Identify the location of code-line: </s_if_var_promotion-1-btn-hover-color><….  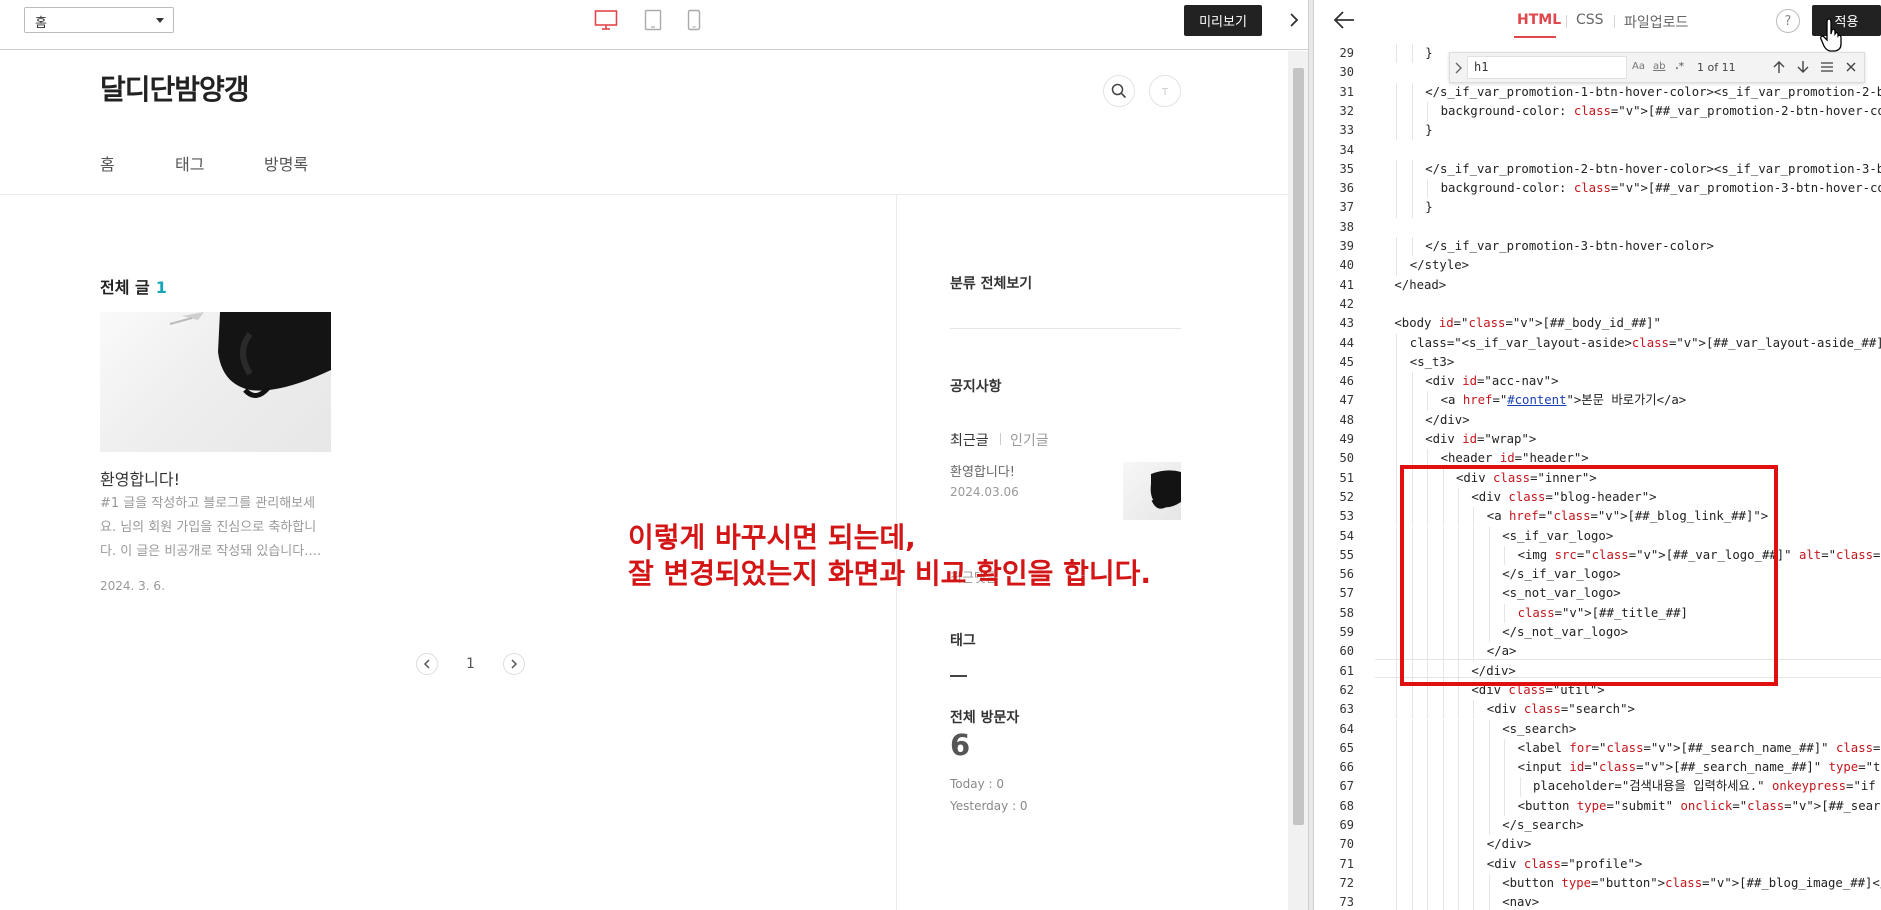
(1653, 92).